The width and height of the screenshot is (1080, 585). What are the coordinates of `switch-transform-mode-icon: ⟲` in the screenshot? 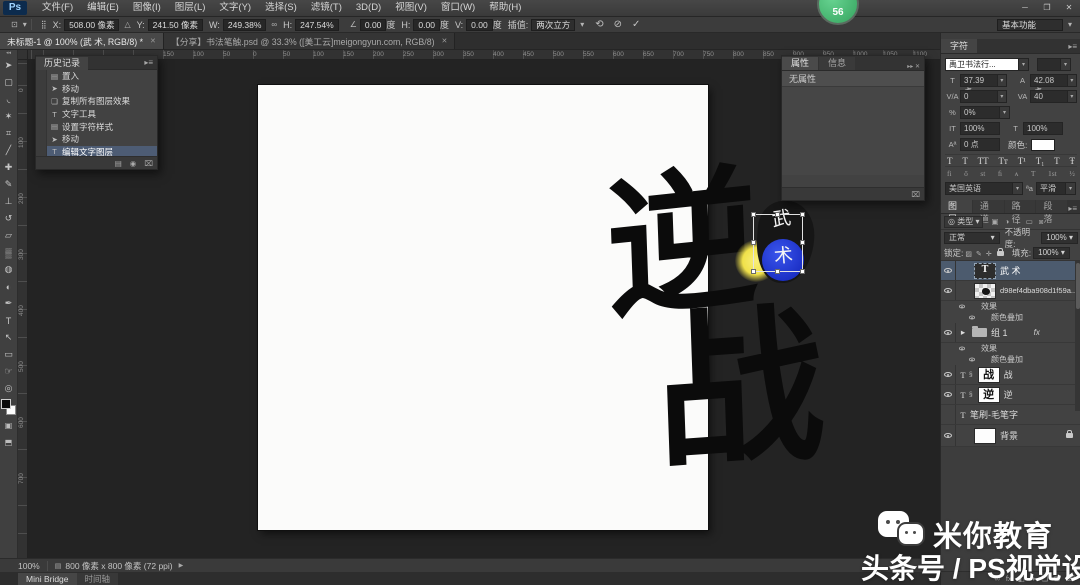 It's located at (599, 24).